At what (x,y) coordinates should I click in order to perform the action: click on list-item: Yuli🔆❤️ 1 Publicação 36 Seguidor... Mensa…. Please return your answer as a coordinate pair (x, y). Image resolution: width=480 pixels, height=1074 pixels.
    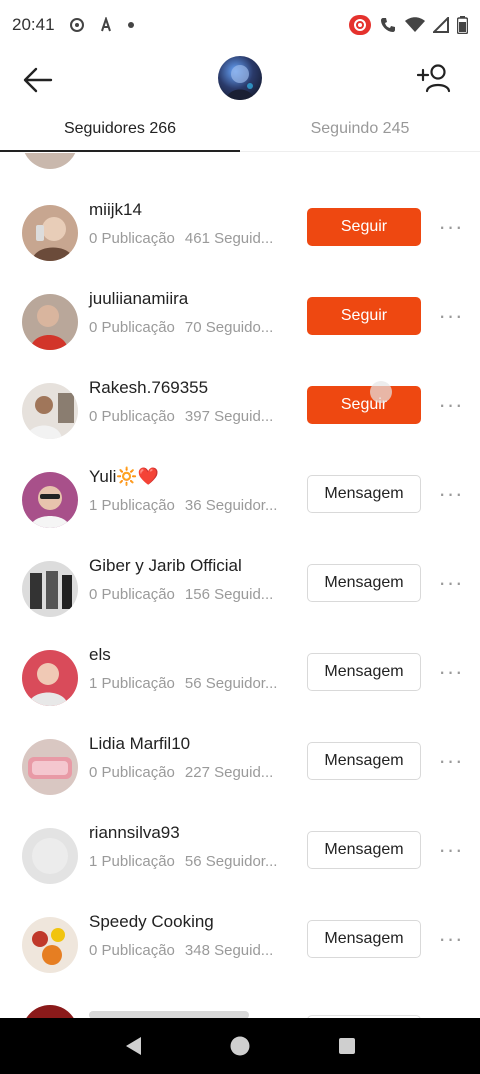
    Looking at the image, I should click on (240, 495).